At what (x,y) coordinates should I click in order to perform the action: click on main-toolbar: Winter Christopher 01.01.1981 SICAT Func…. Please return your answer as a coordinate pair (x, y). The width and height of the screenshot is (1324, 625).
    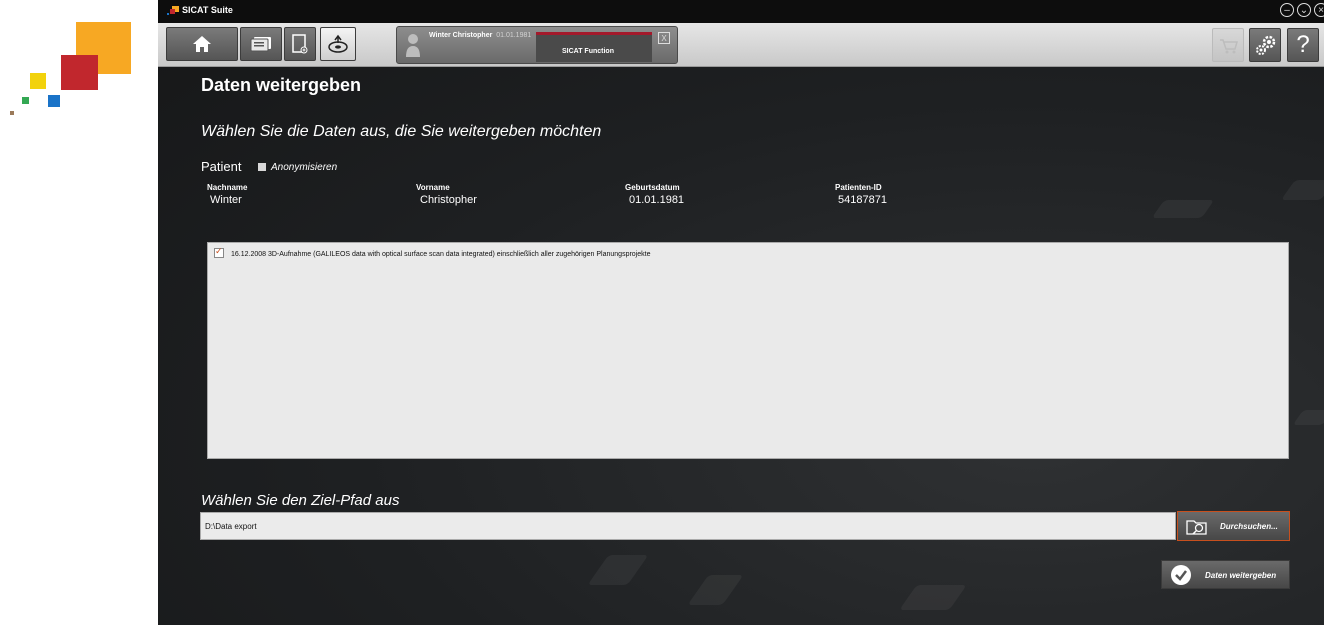
    Looking at the image, I should click on (741, 45).